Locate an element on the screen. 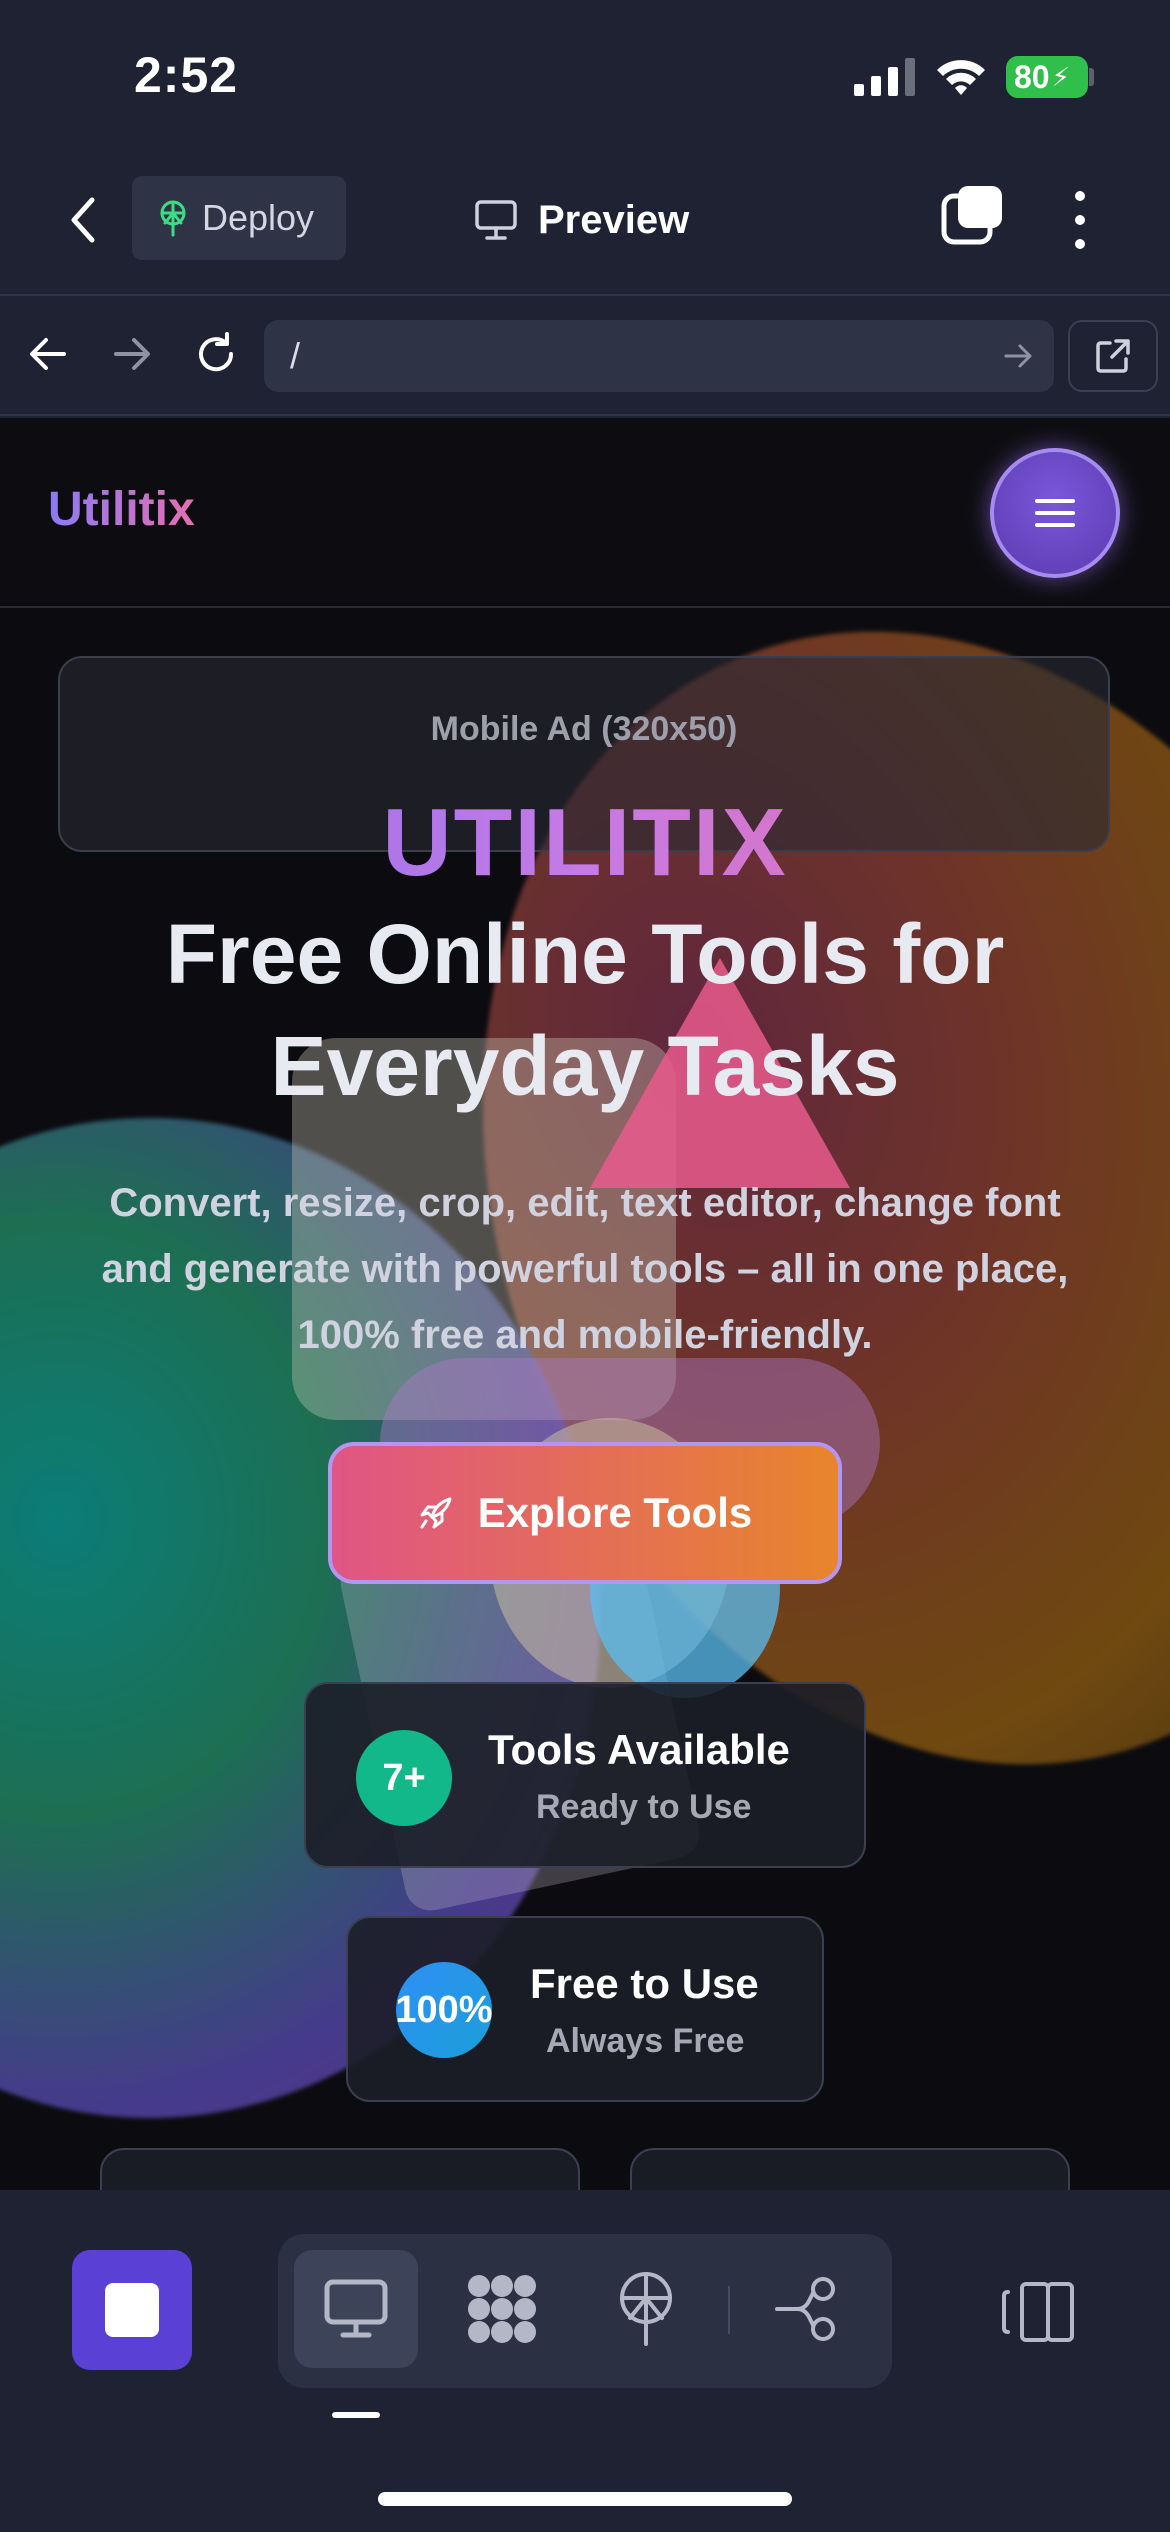 The image size is (1170, 2532). hero-title: Free Online Tools for Everyday Tasks is located at coordinates (585, 1010).